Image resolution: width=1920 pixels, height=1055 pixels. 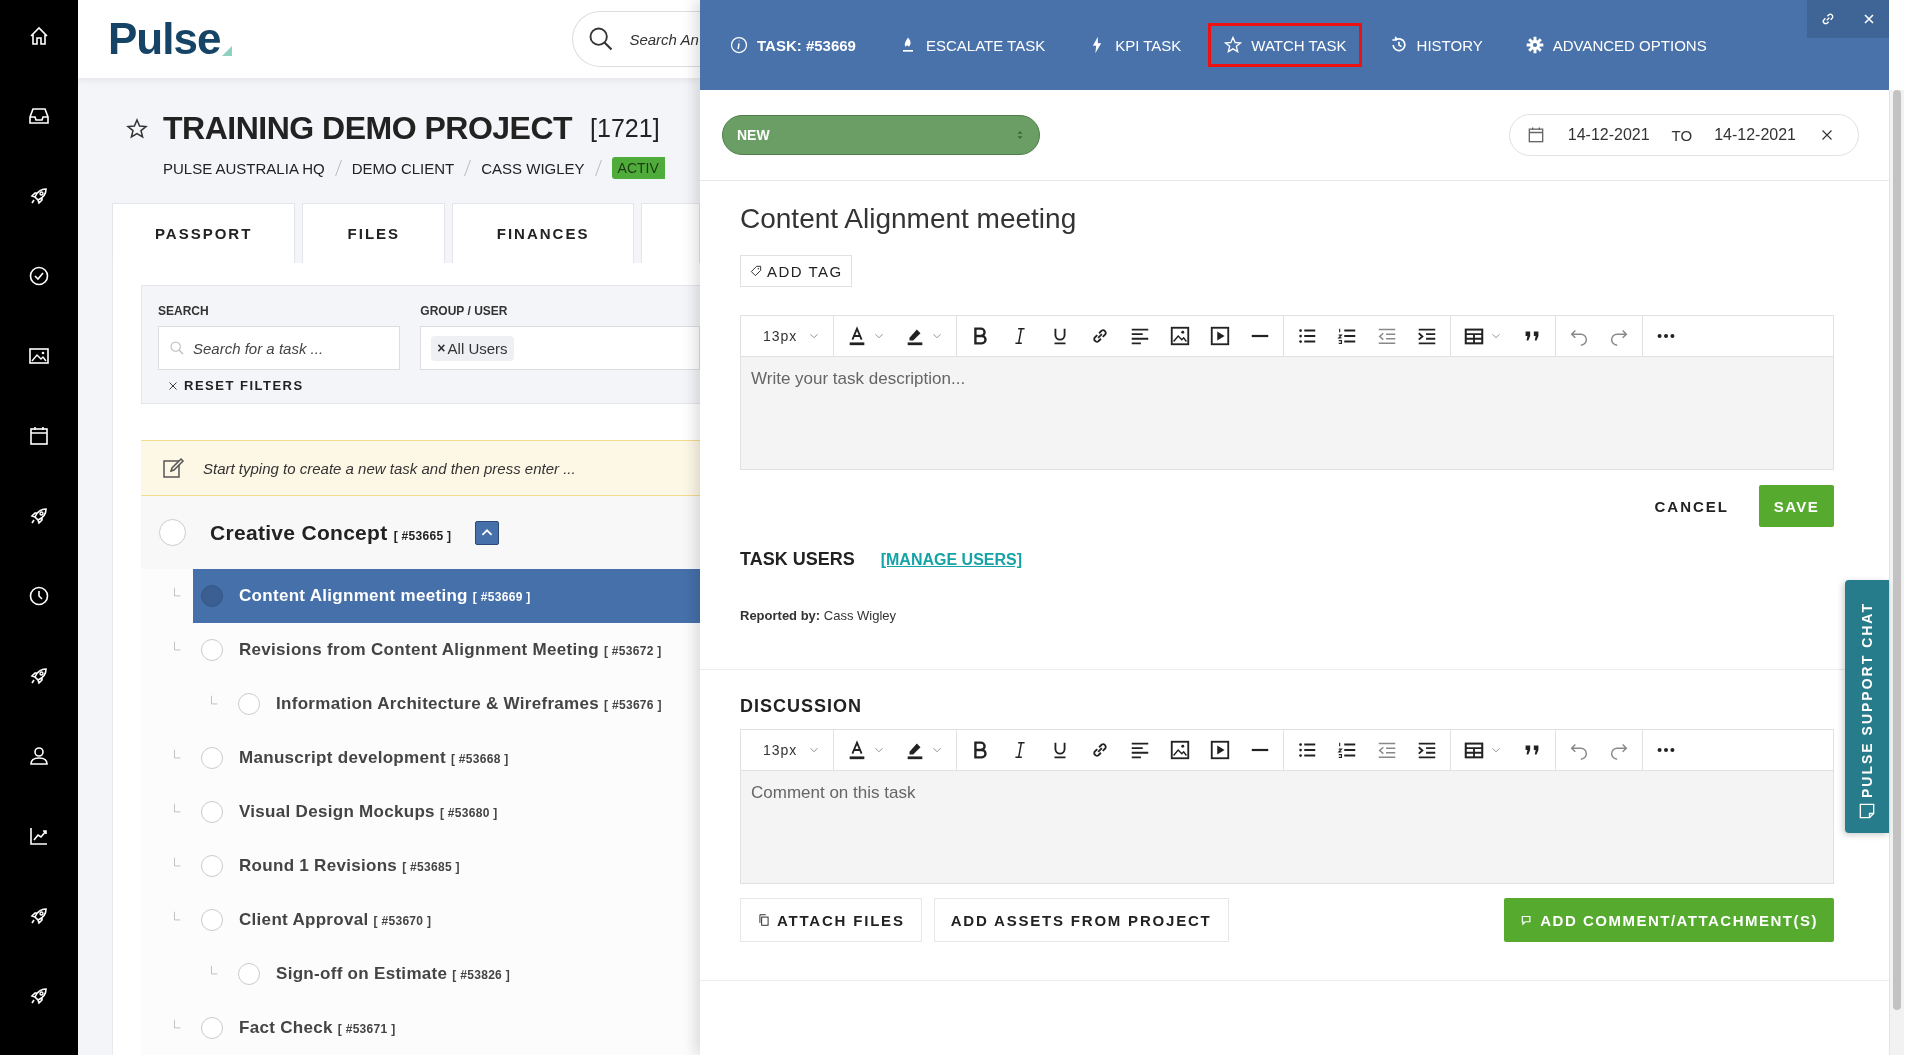 I want to click on comment-editor: Comment on this task, so click(x=1287, y=827).